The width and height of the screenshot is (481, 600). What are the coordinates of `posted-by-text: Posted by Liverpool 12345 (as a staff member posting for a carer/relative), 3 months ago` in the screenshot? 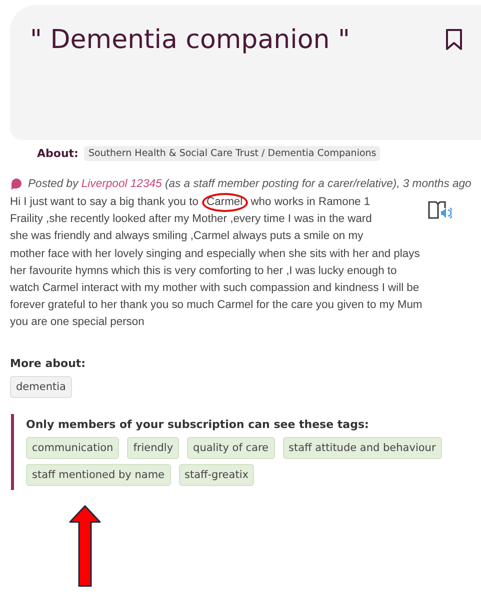 It's located at (250, 184).